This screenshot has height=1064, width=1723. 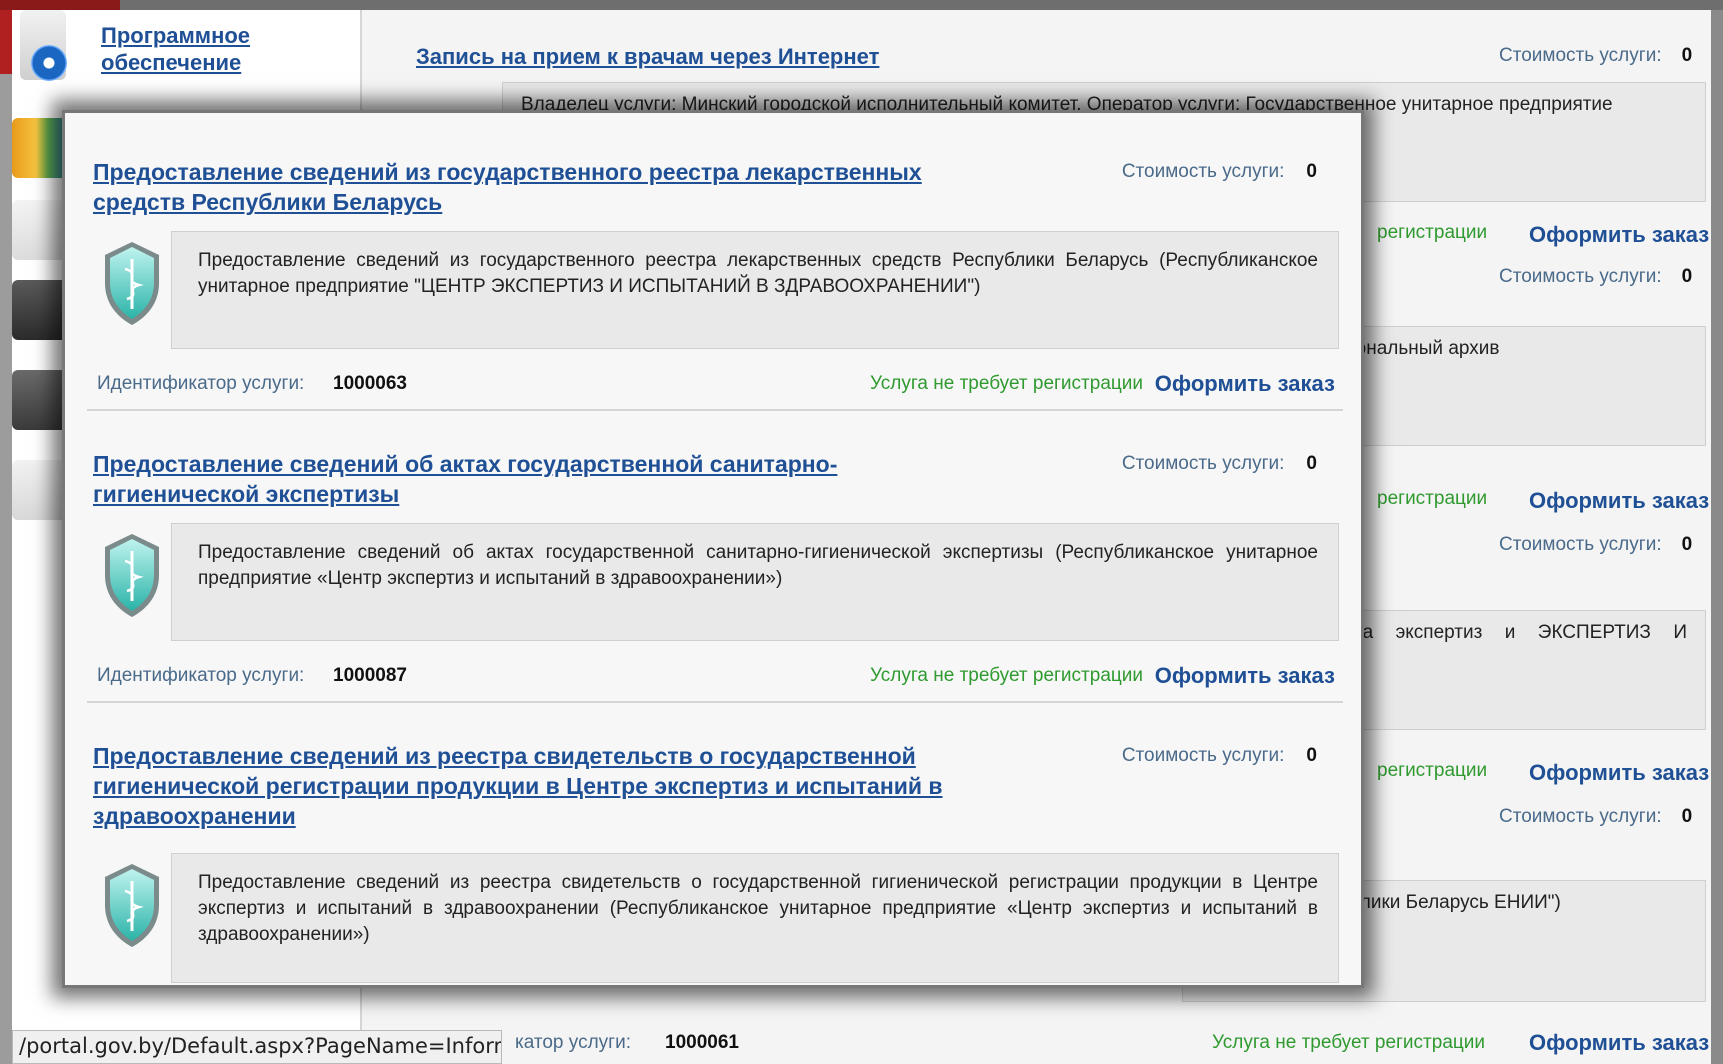 I want to click on id-value: 1000063, so click(x=370, y=383).